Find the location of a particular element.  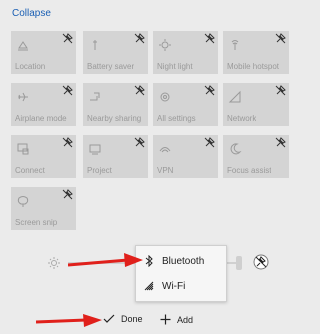

project-icon is located at coordinates (95, 149).